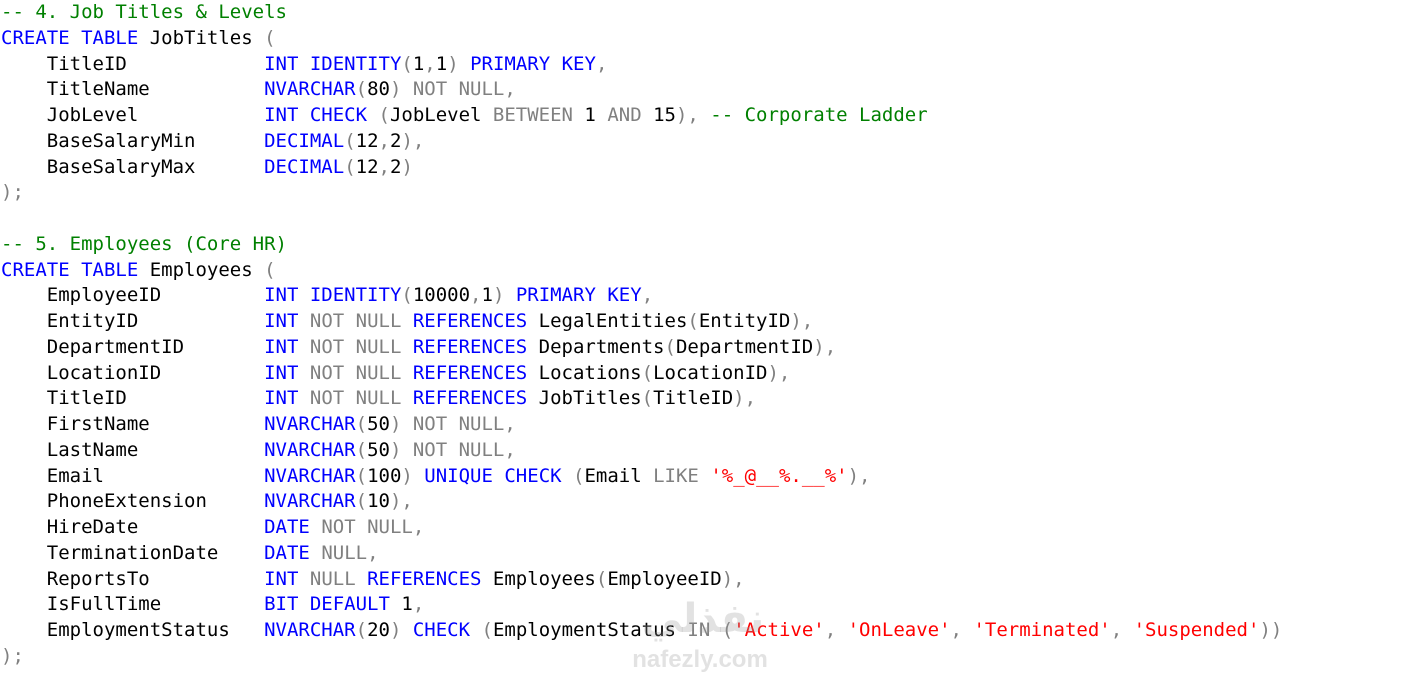  I want to click on code-token: LIKE, so click(682, 475).